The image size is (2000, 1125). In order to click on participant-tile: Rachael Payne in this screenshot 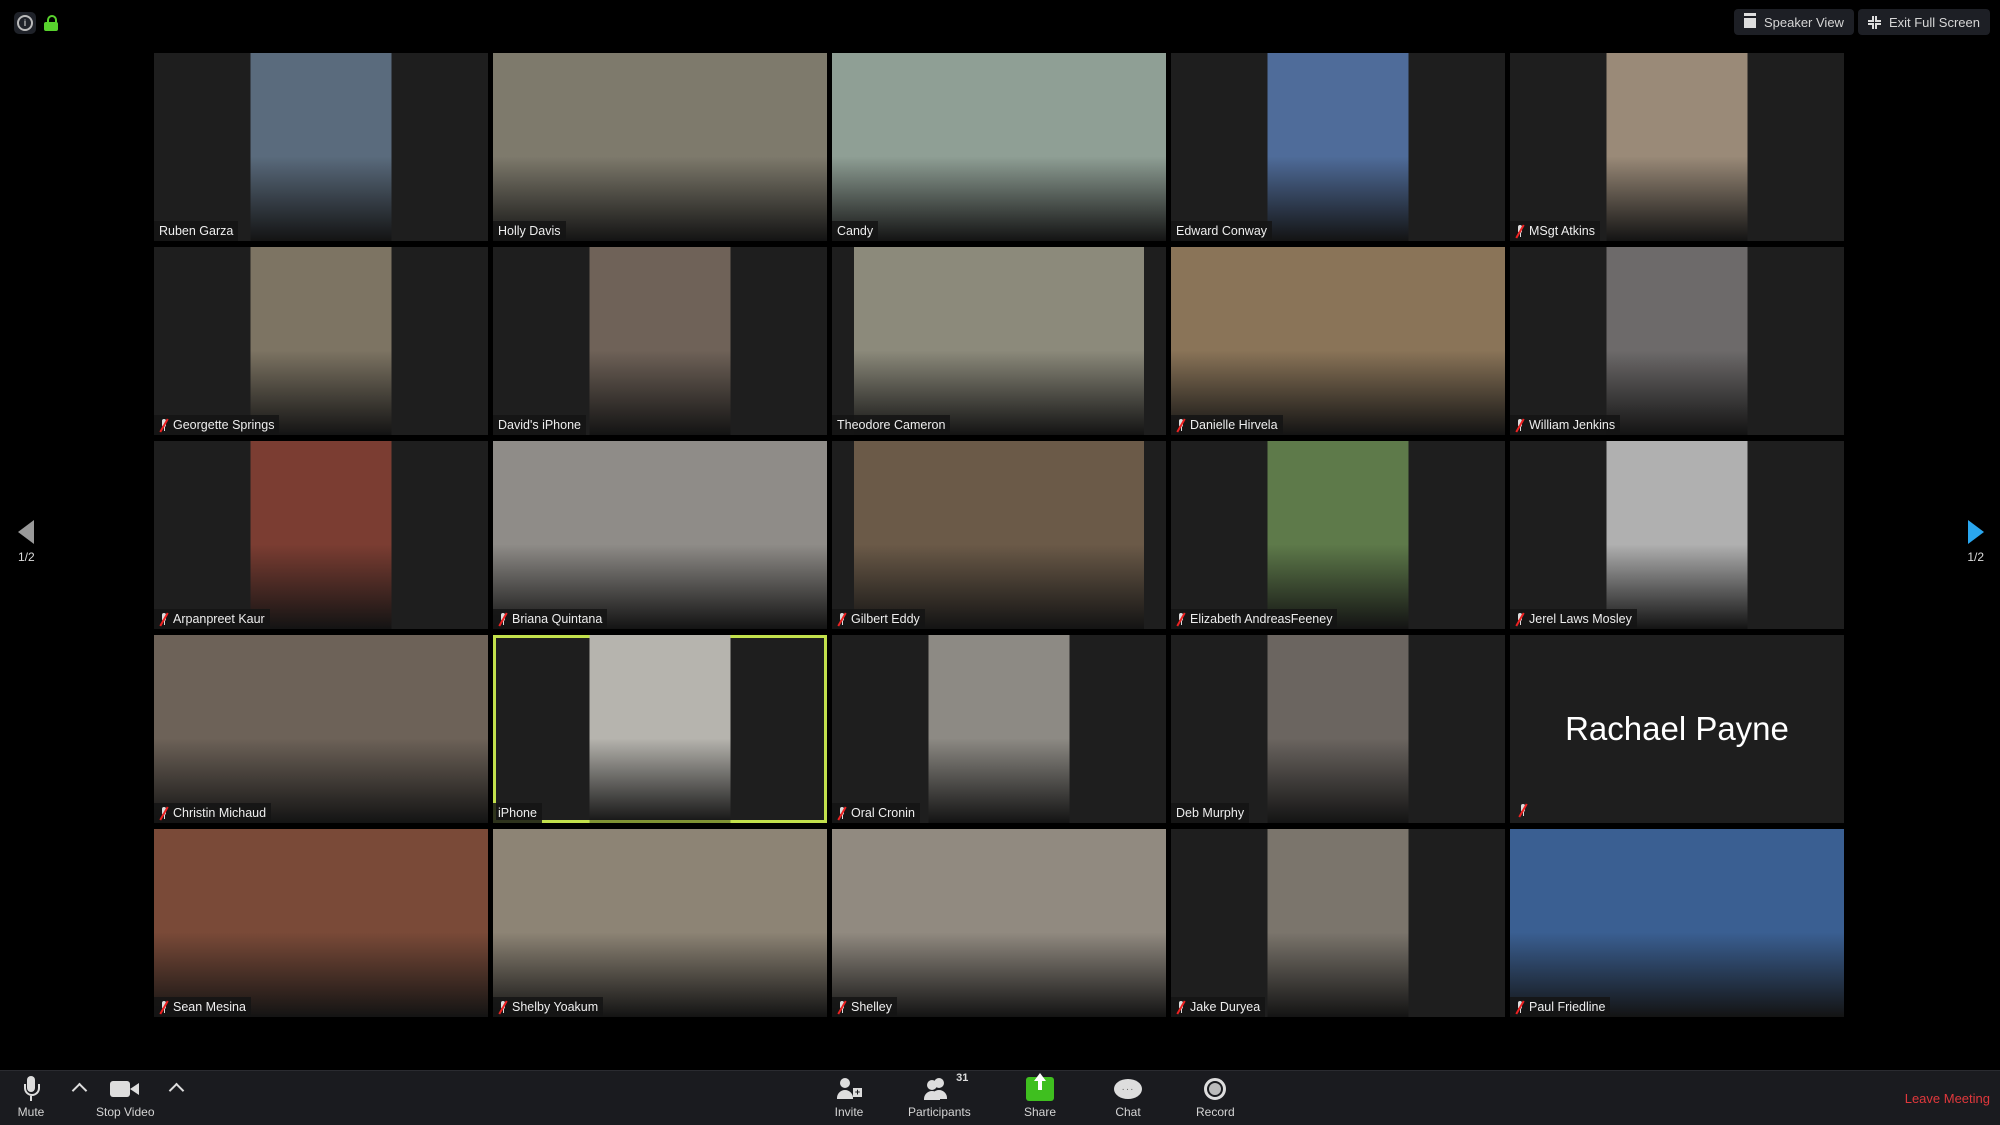, I will do `click(1677, 729)`.